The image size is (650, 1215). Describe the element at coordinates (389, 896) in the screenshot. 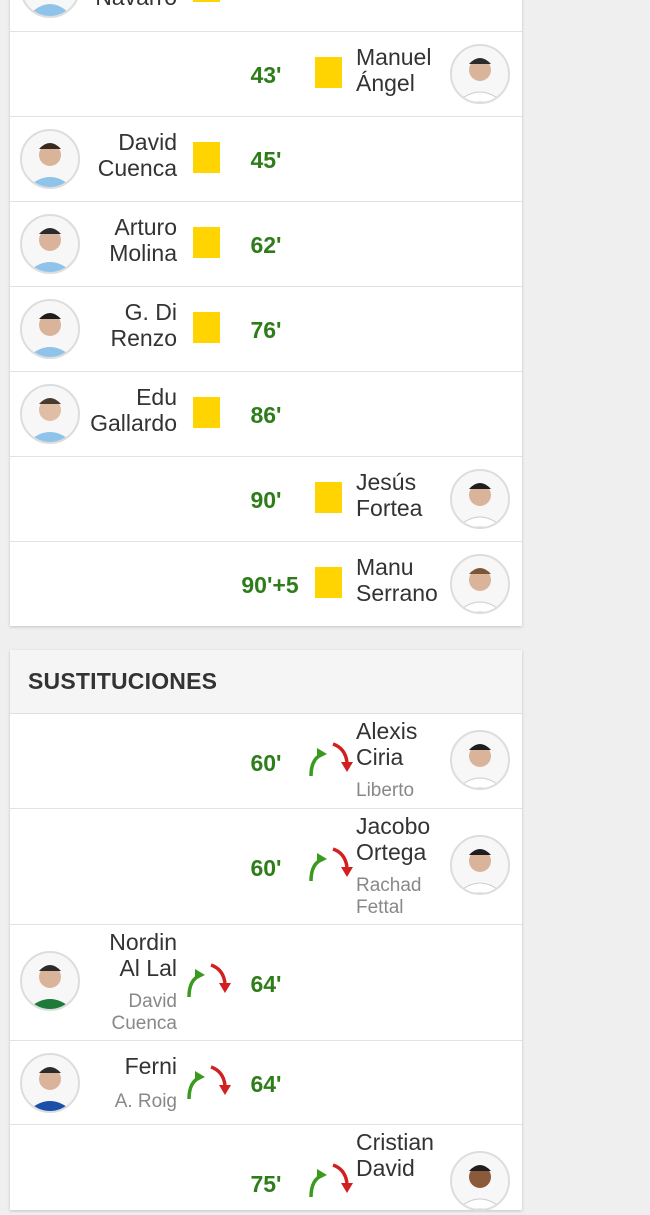

I see `player-out-name: Rachad Fettal` at that location.